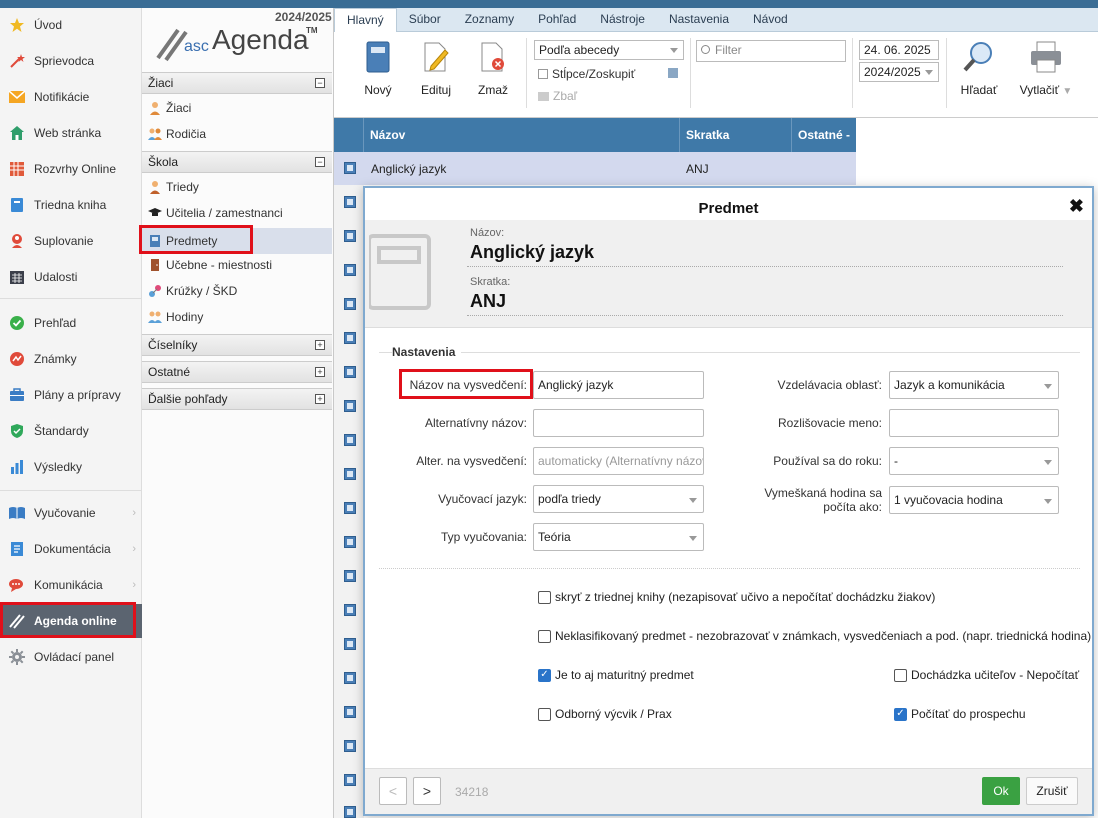  I want to click on next-button: >, so click(427, 791).